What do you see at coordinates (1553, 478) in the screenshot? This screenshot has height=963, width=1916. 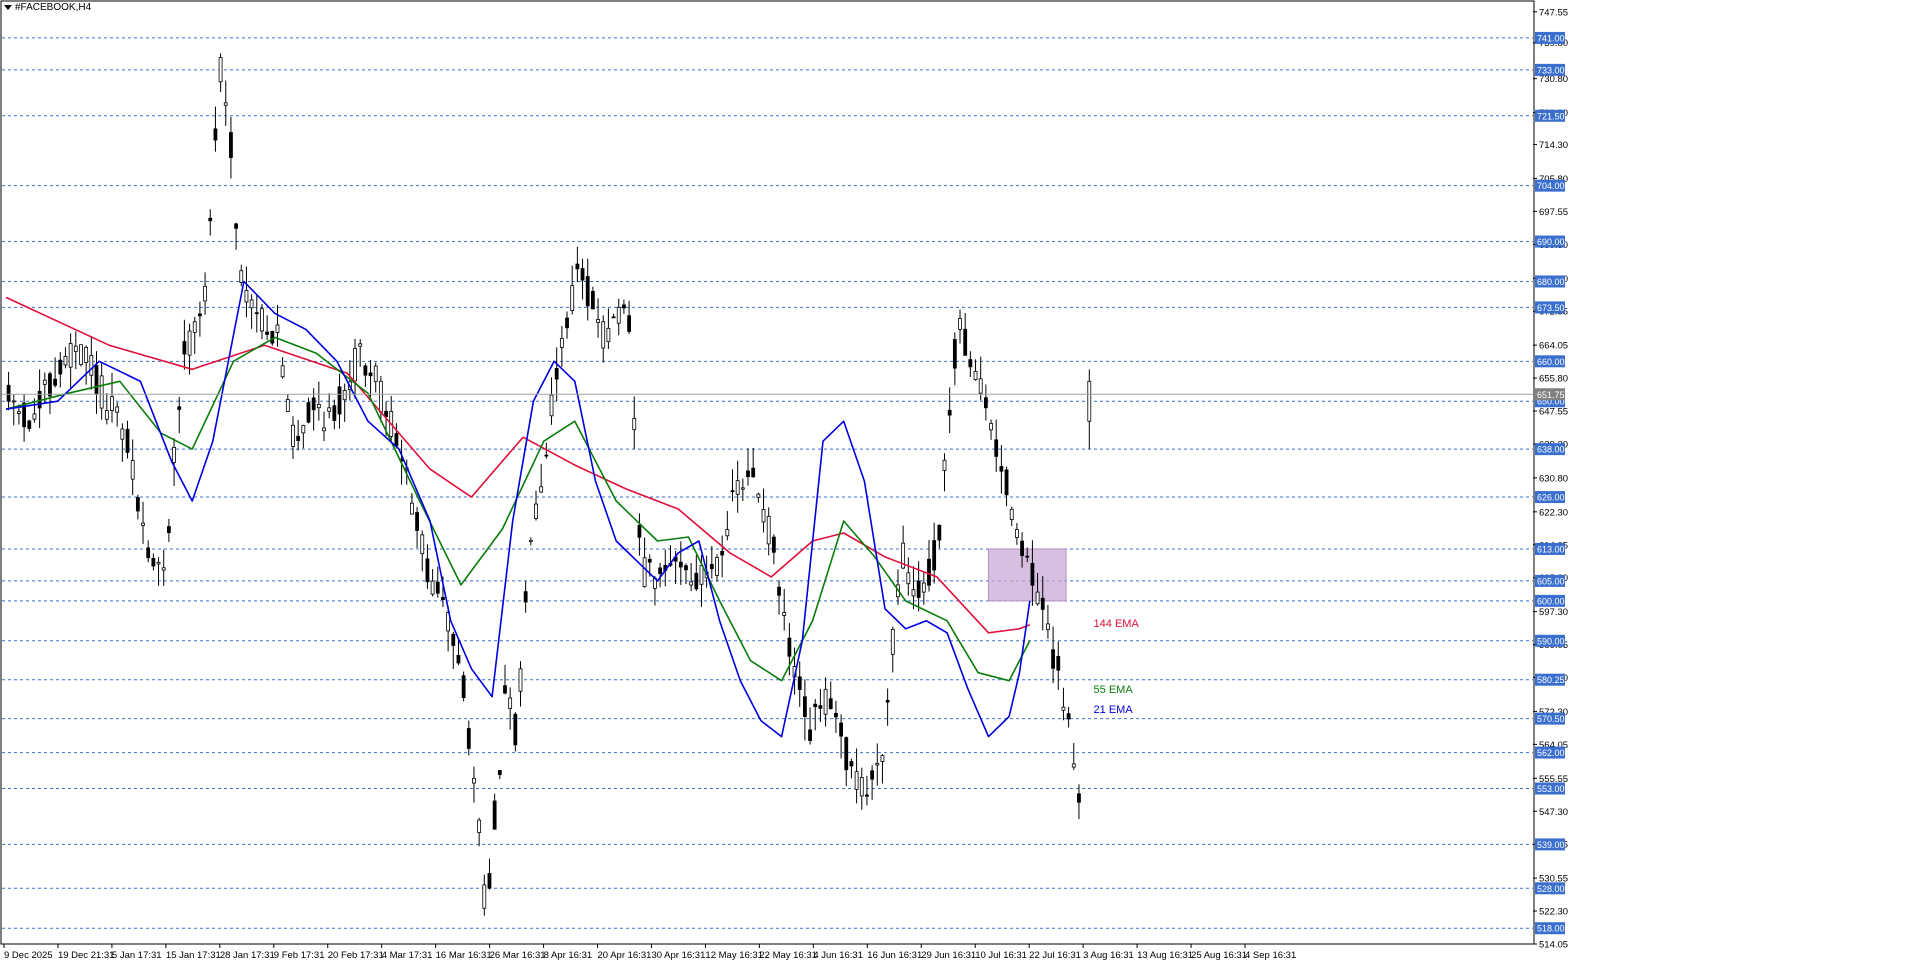 I see `price-tick-label: 630.80` at bounding box center [1553, 478].